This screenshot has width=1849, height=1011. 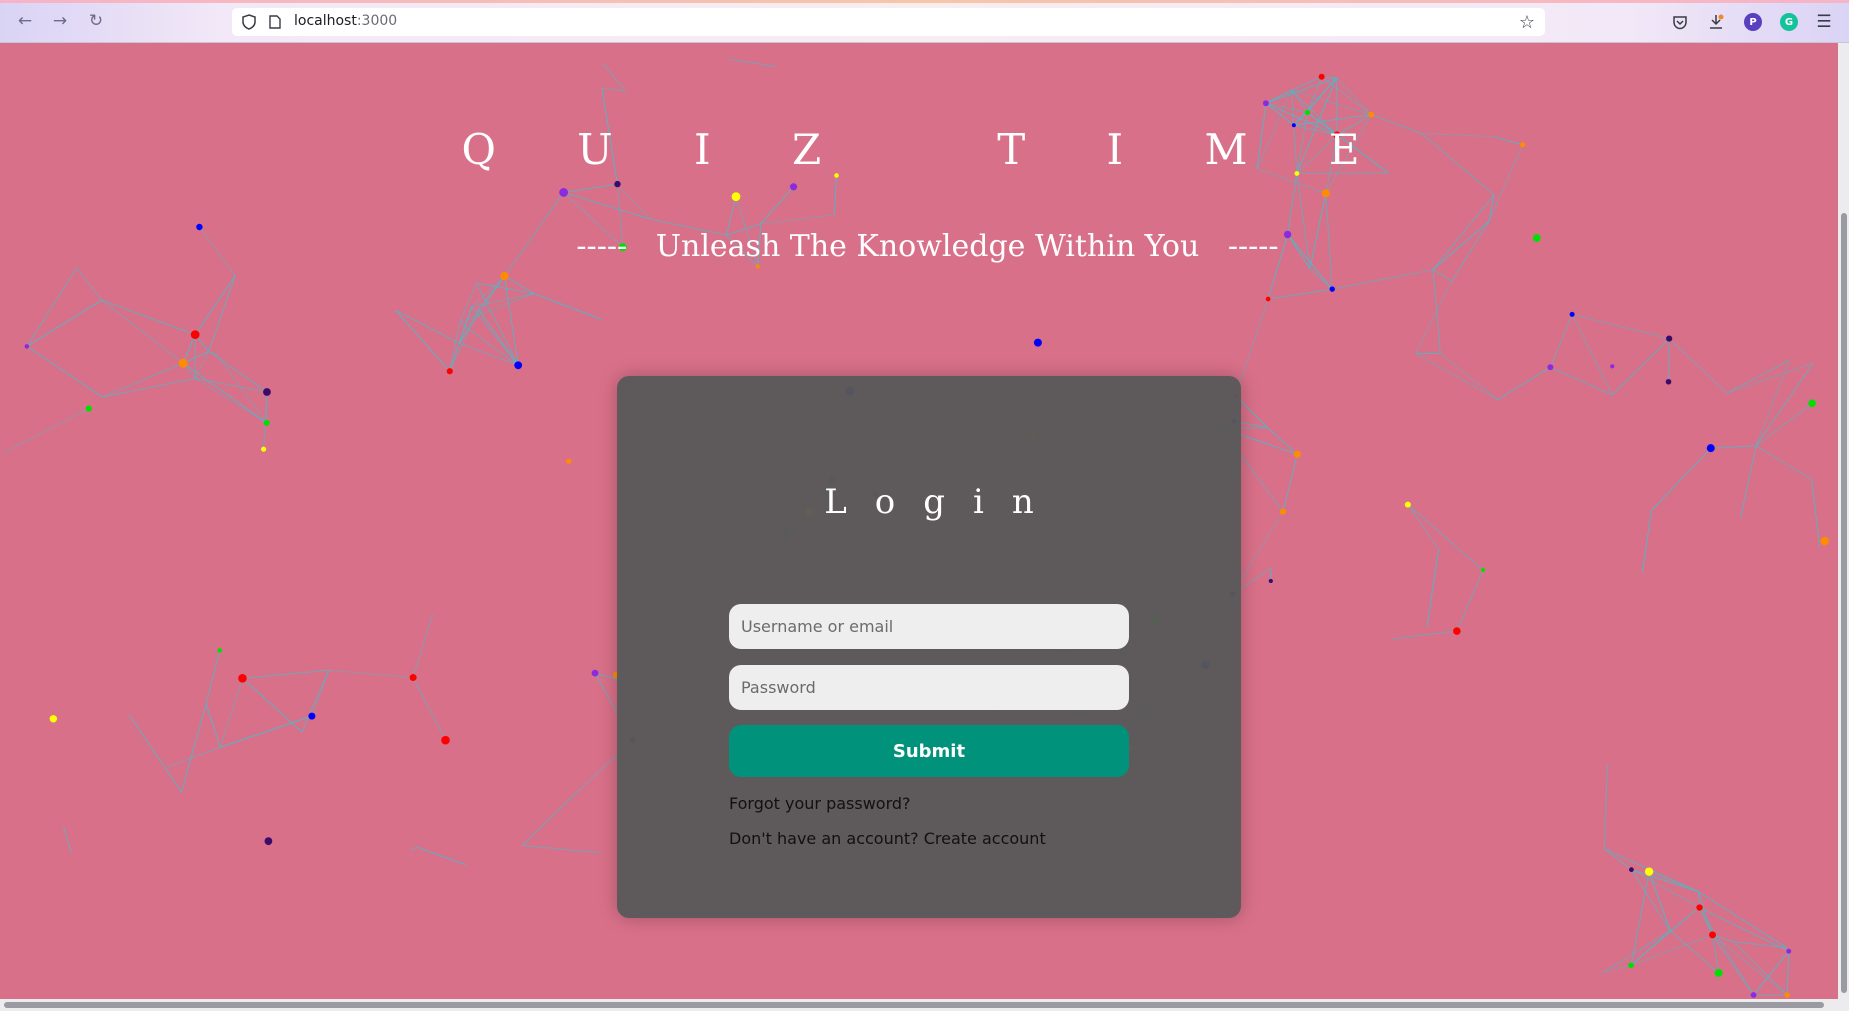 I want to click on vertical-scrollbar, so click(x=1843, y=521).